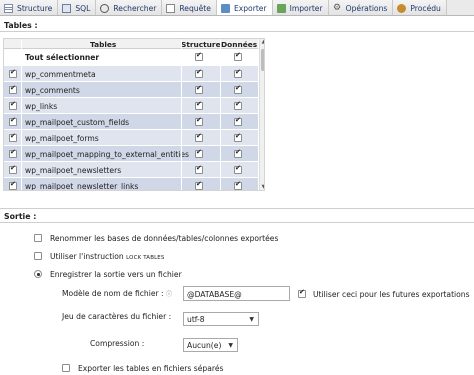  What do you see at coordinates (135, 8) in the screenshot?
I see `tab-label: Rechercher` at bounding box center [135, 8].